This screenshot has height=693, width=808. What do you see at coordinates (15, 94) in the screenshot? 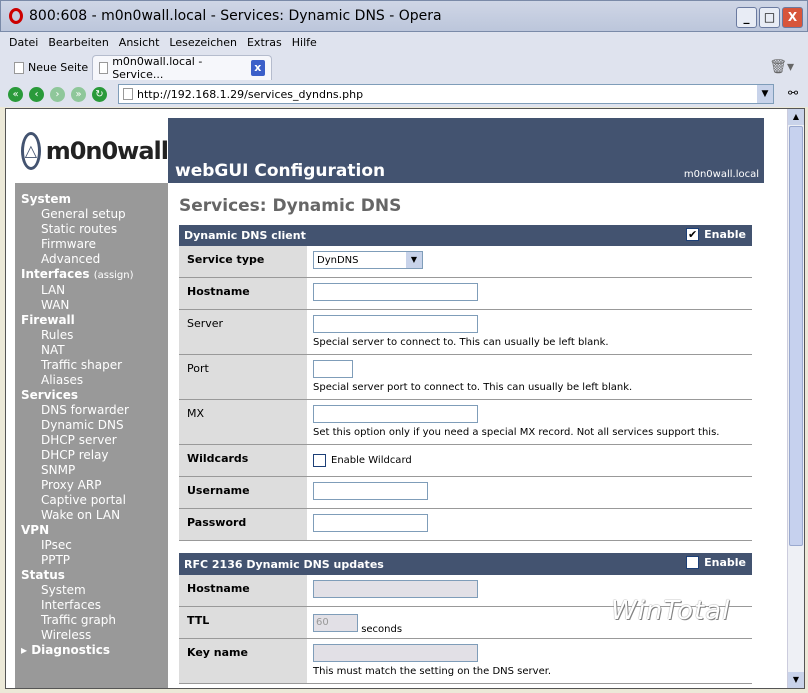
I see `rewind-icon: «` at bounding box center [15, 94].